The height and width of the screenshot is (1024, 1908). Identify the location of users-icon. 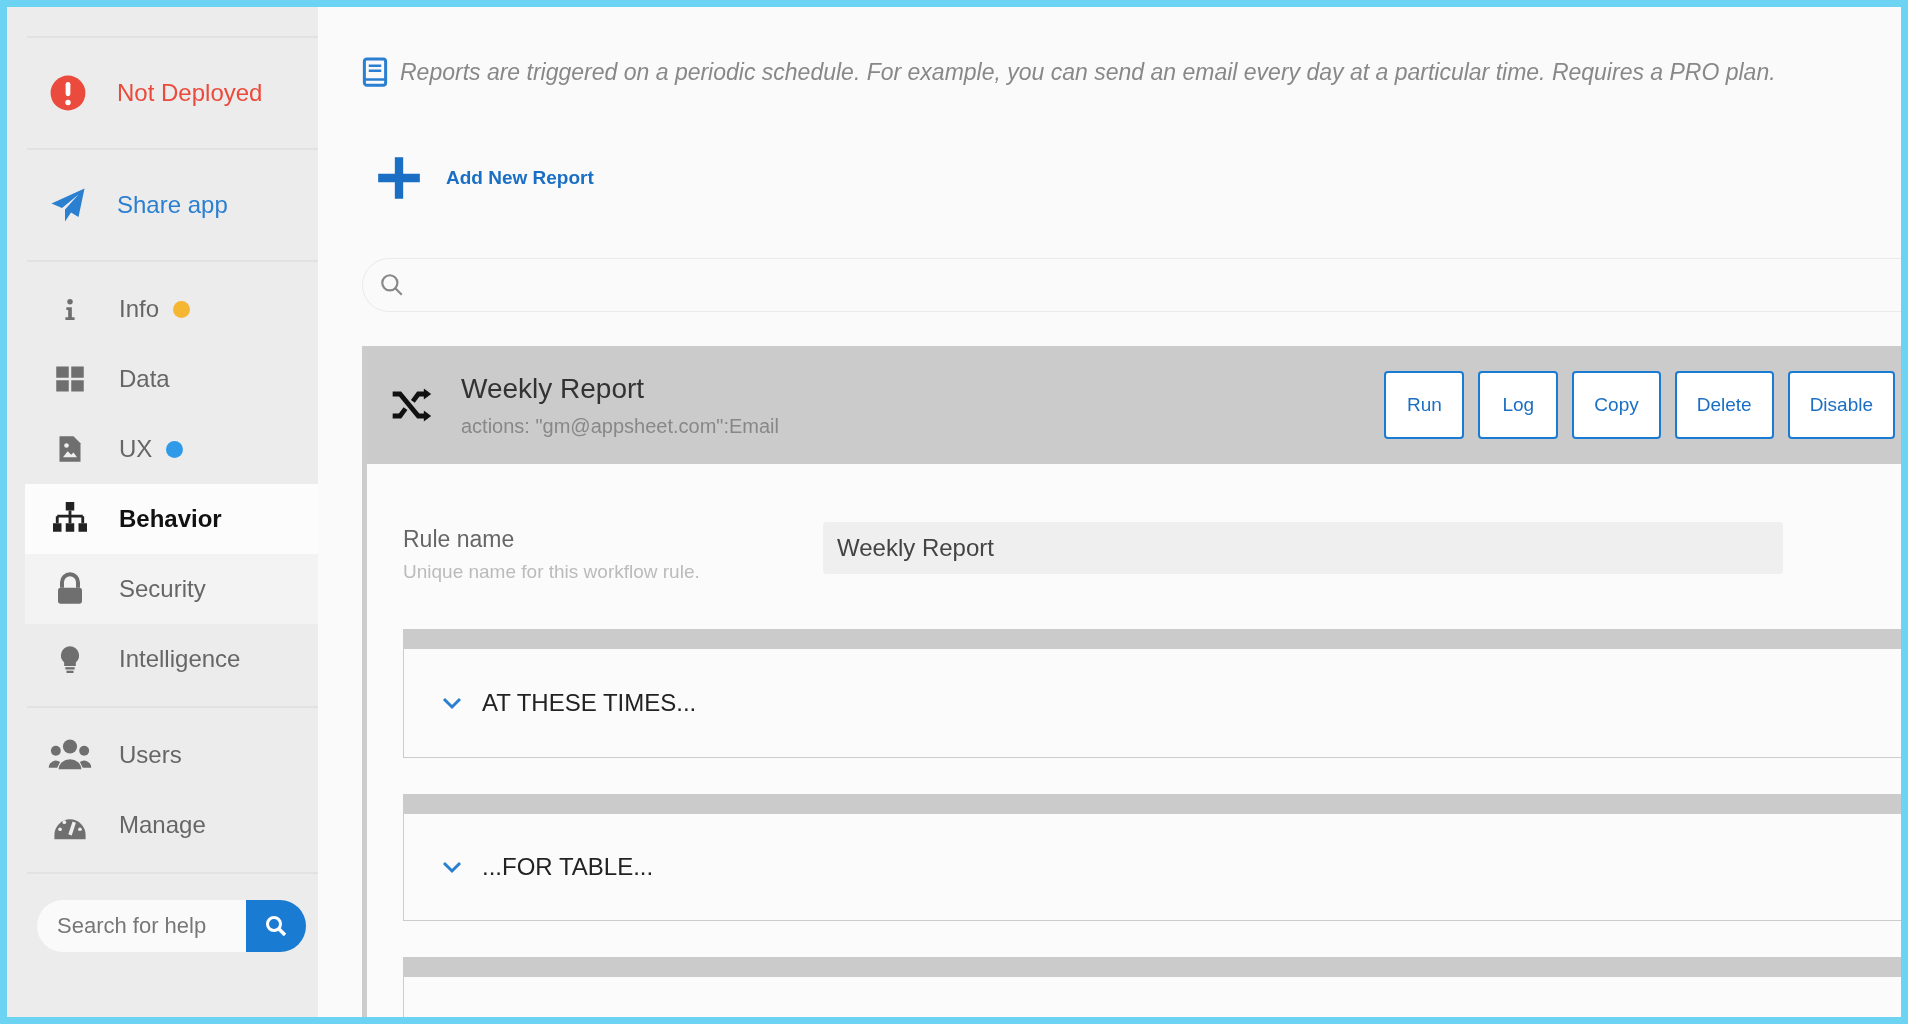
(70, 755).